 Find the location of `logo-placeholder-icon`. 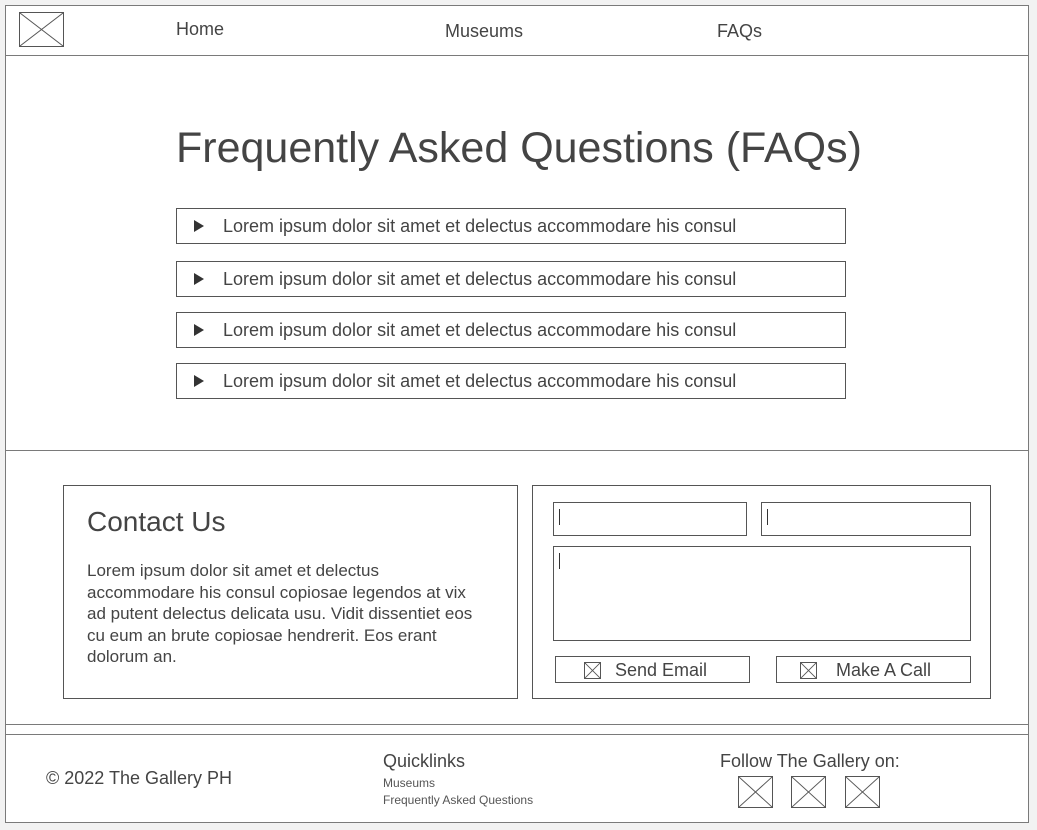

logo-placeholder-icon is located at coordinates (41, 29).